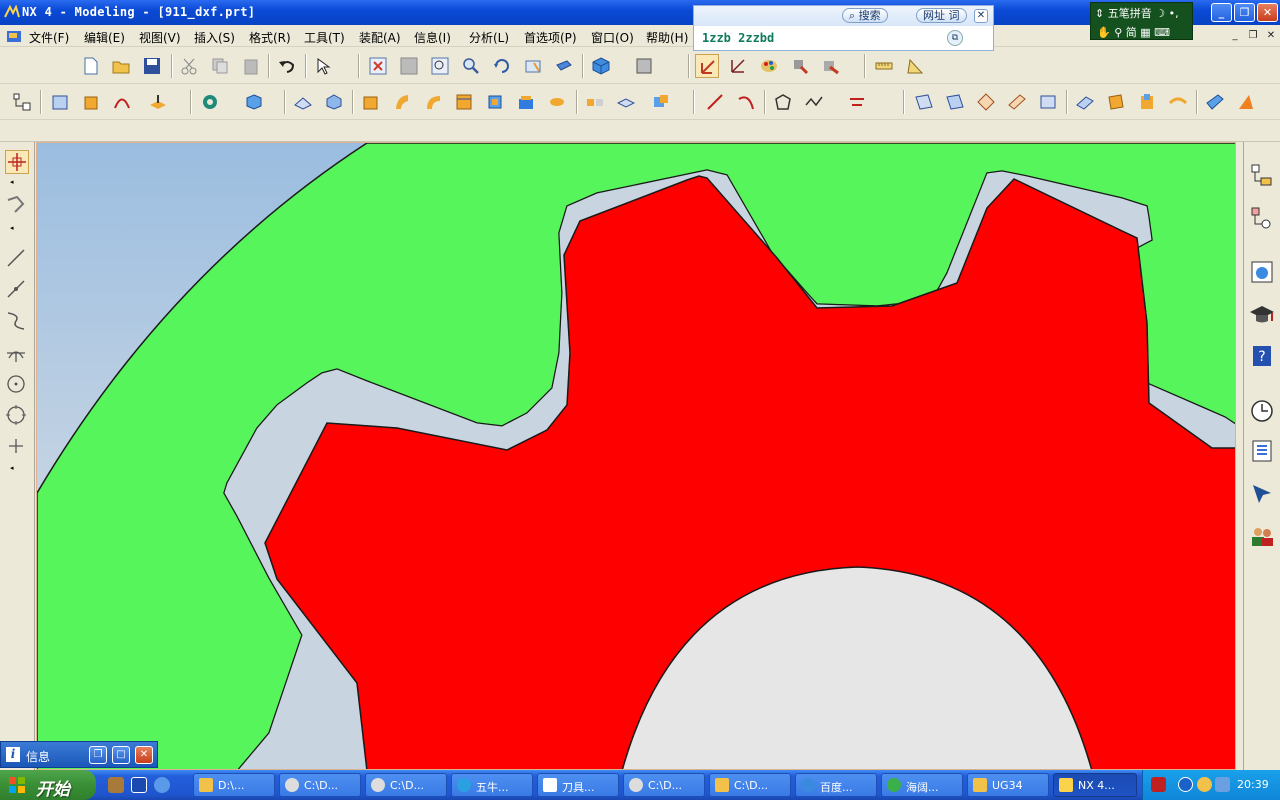 The image size is (1280, 800). Describe the element at coordinates (324, 37) in the screenshot. I see `menu-tools: 工具(T)` at that location.